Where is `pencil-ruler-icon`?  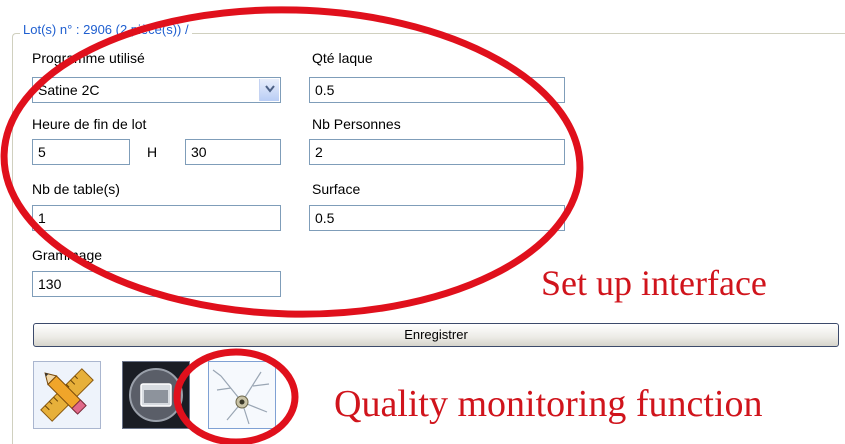 pencil-ruler-icon is located at coordinates (67, 395).